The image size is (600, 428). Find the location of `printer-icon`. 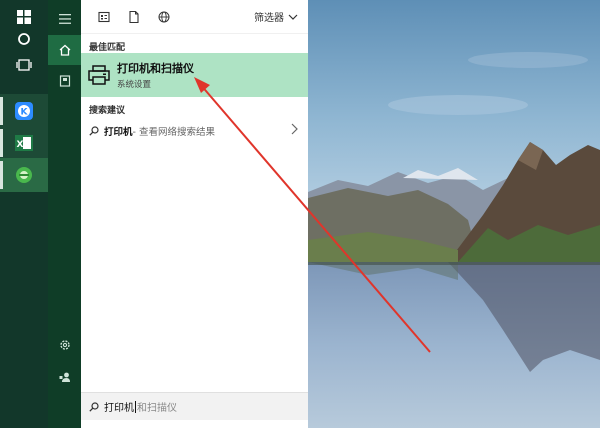

printer-icon is located at coordinates (99, 75).